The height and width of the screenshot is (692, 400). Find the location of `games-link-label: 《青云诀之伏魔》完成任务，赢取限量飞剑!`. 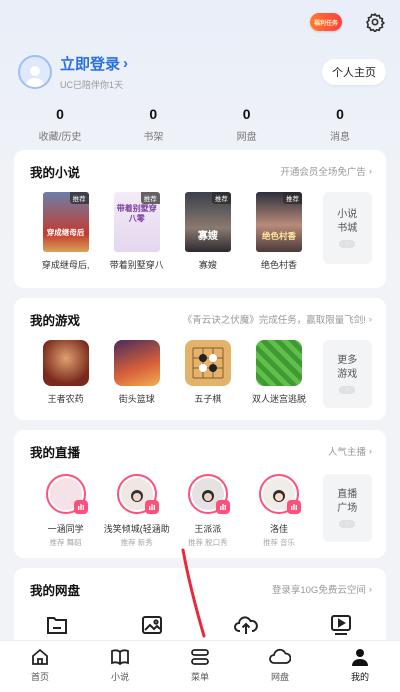

games-link-label: 《青云诀之伏魔》完成任务，赢取限量飞剑! is located at coordinates (274, 320).